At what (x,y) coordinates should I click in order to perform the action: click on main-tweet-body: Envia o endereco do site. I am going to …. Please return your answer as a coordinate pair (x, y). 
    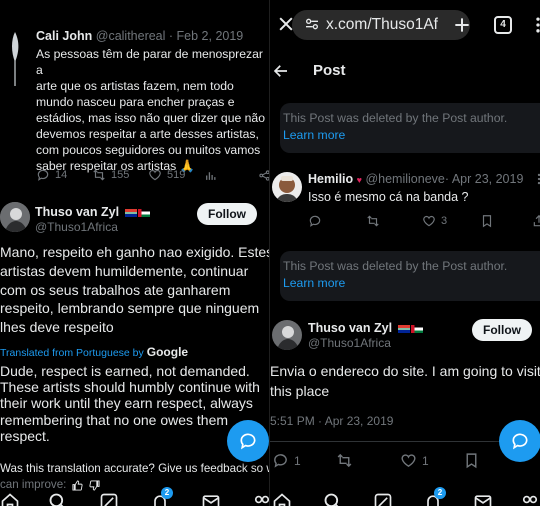
    Looking at the image, I should click on (405, 381).